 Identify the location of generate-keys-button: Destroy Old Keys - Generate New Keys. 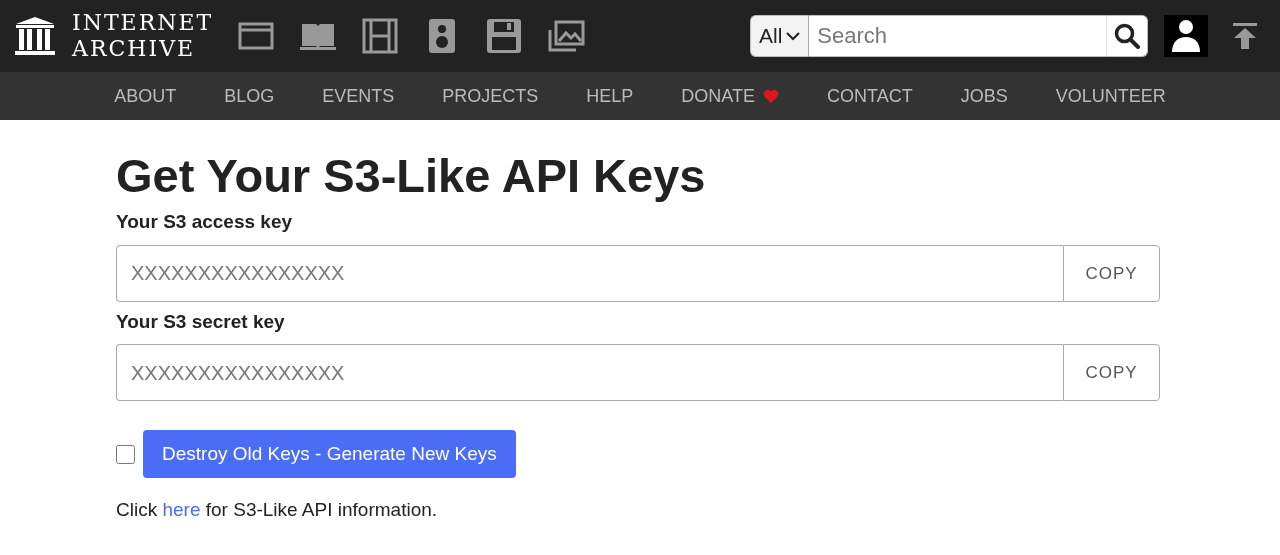
(329, 454).